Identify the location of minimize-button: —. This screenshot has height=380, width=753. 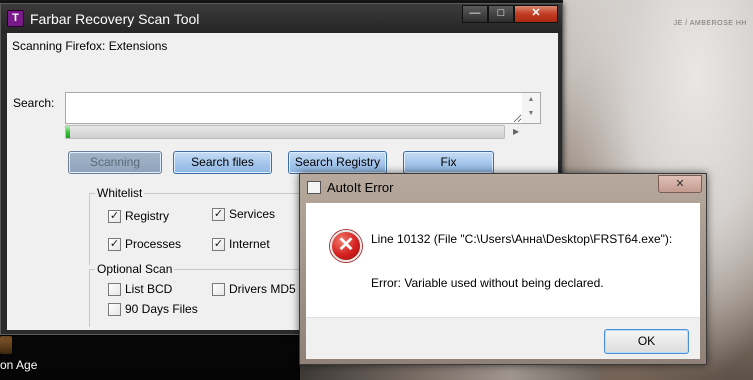
(475, 14).